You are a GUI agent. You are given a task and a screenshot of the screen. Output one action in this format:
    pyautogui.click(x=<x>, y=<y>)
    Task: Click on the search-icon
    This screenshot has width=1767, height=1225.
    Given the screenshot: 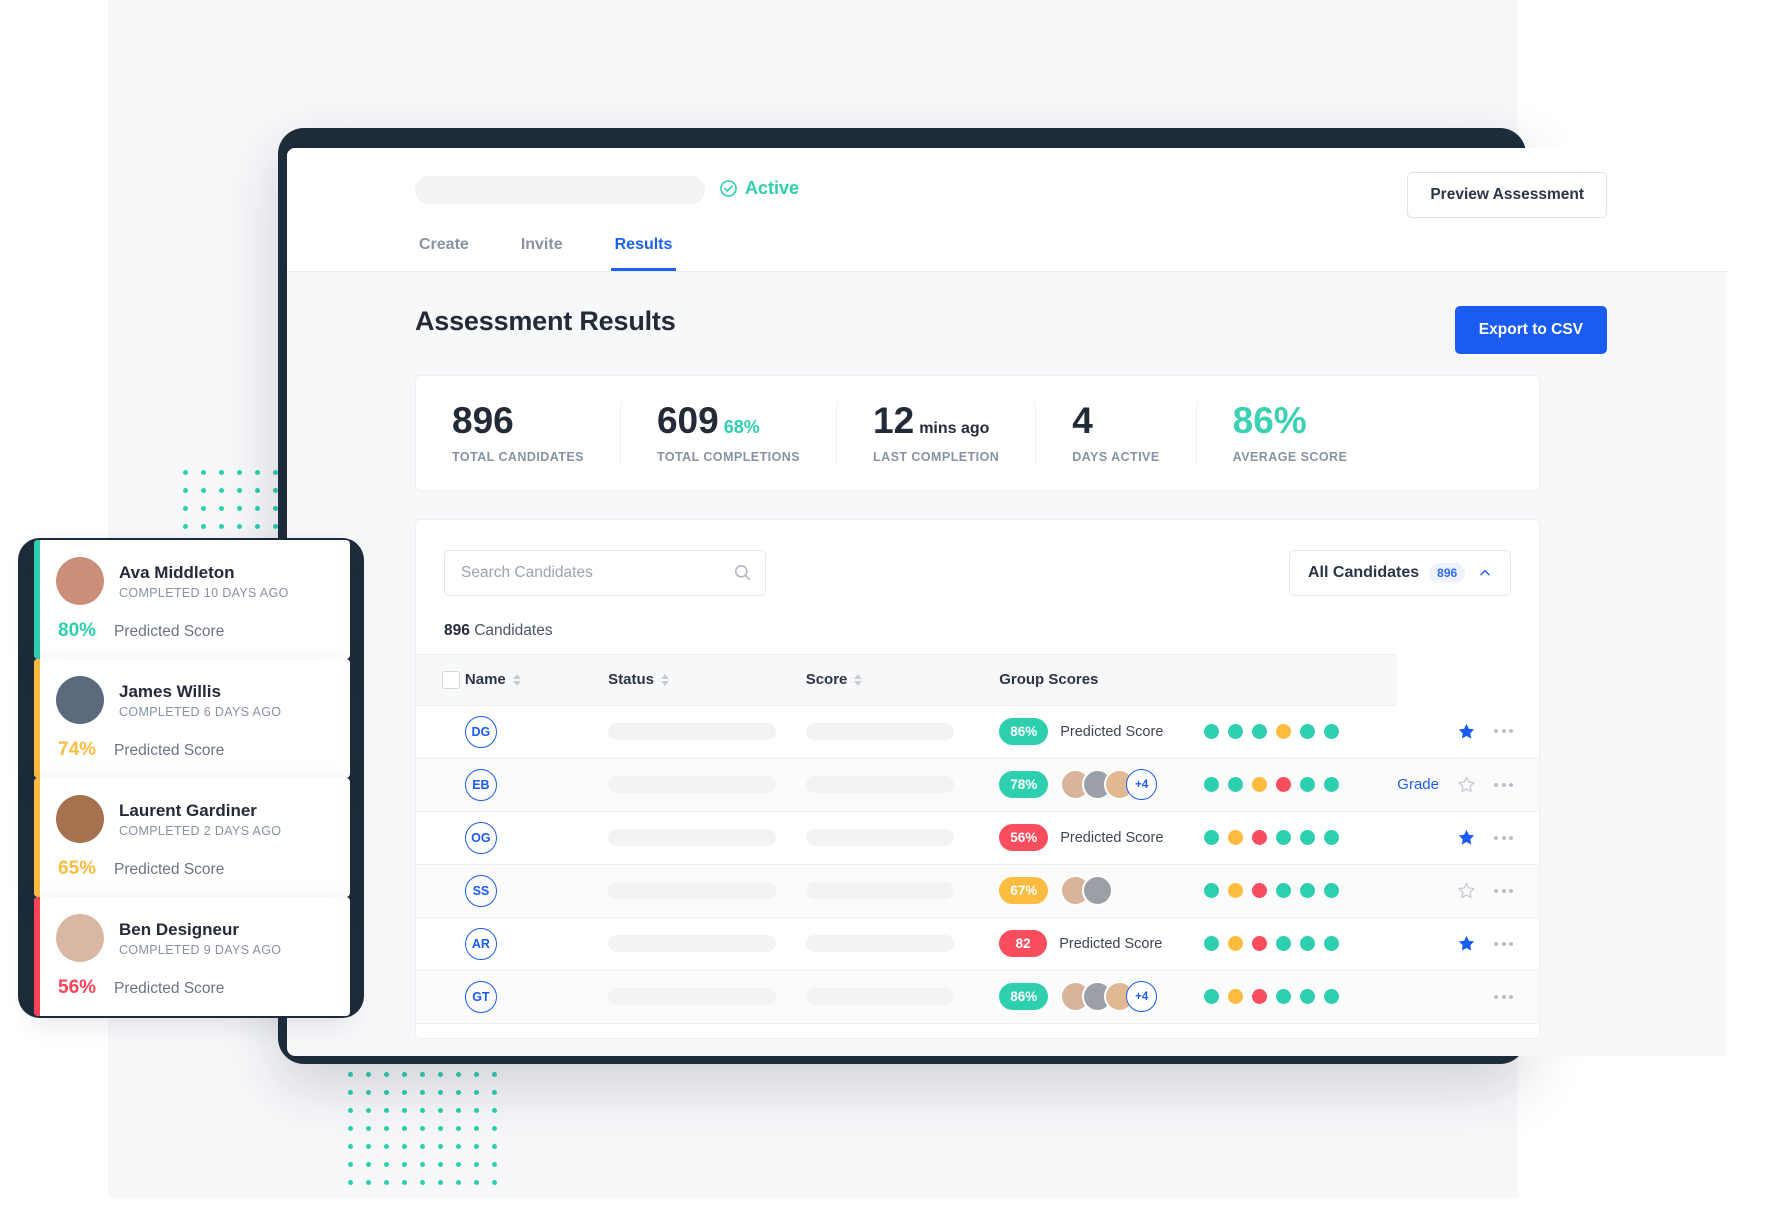 What is the action you would take?
    pyautogui.click(x=742, y=572)
    